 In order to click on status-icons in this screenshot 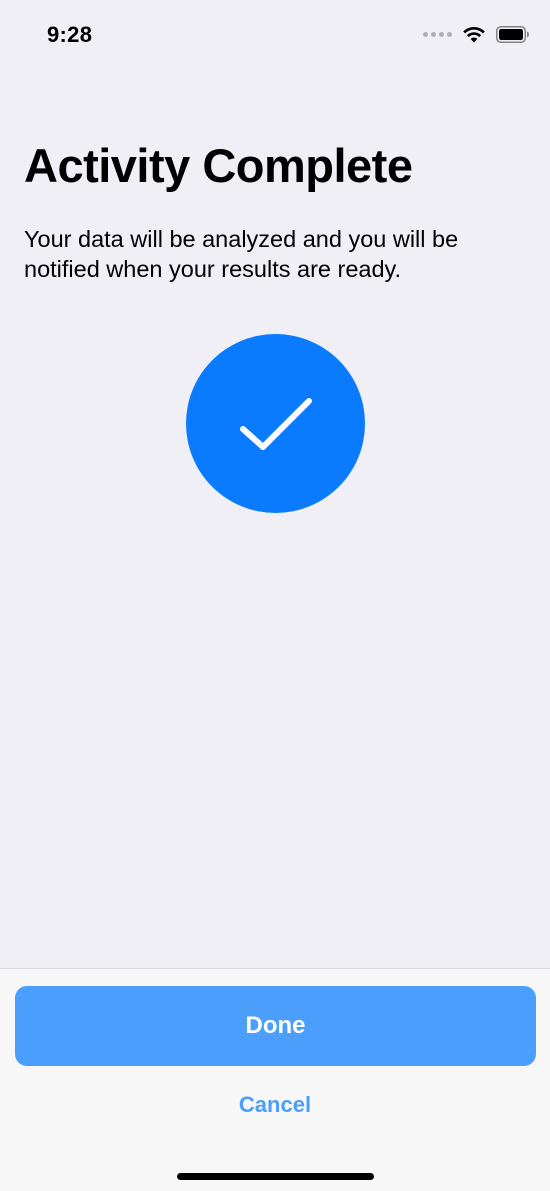, I will do `click(476, 34)`.